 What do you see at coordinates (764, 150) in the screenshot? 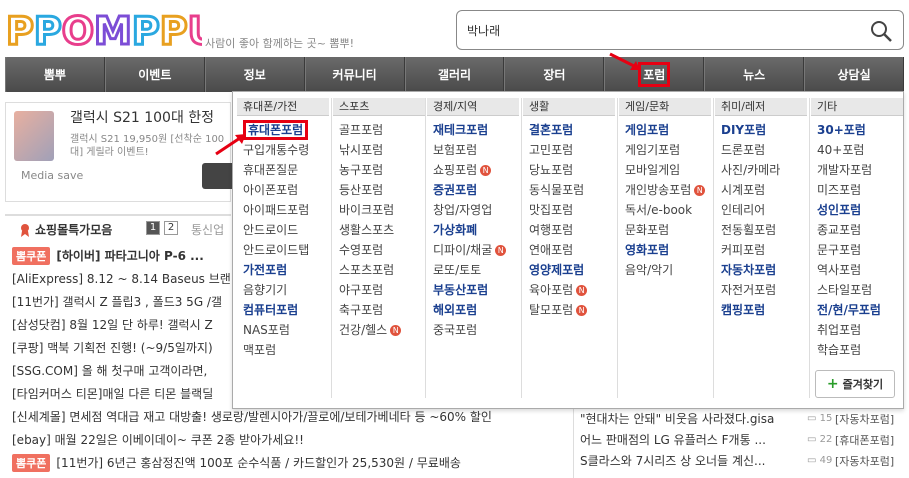
I see `forum-link: 드론포럼` at bounding box center [764, 150].